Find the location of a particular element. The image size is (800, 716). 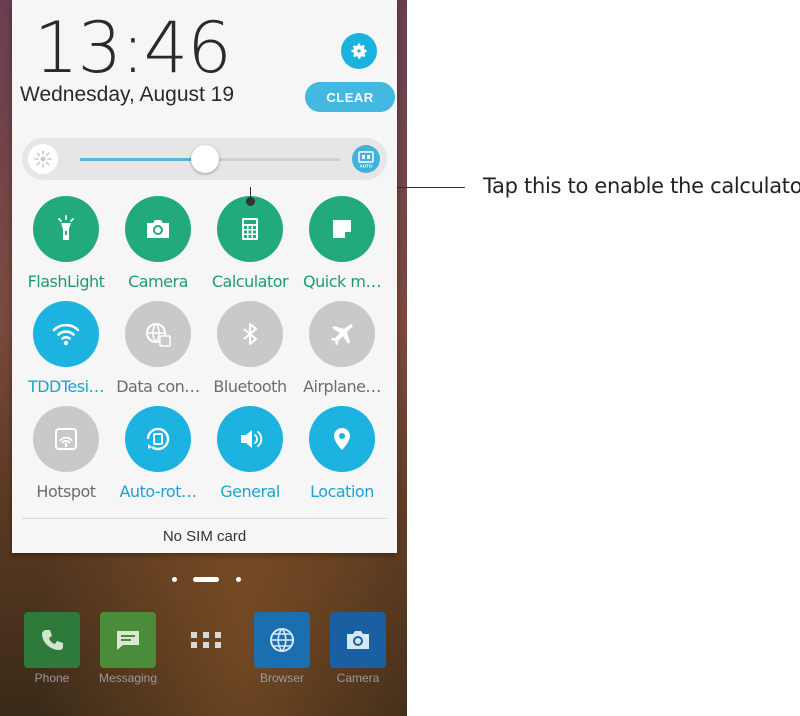

tile-label: FlashLight is located at coordinates (66, 281).